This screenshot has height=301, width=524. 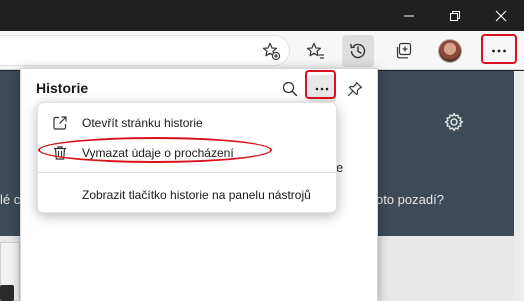 I want to click on menu-item-clear-browsing-data: Vymazat údaje o procházení, so click(x=187, y=153).